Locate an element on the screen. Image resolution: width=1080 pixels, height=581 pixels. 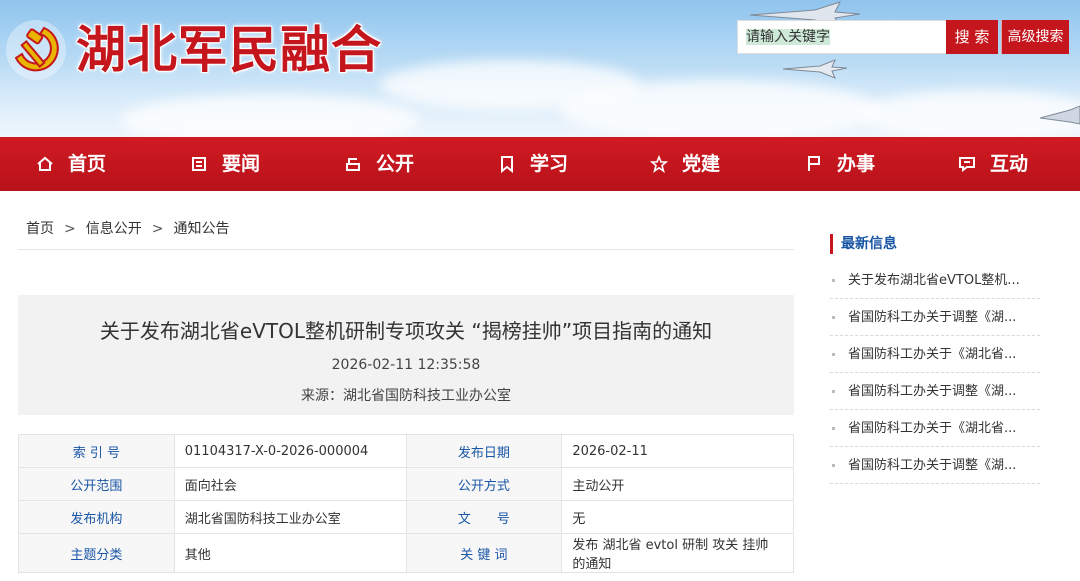
flag-icon is located at coordinates (814, 163).